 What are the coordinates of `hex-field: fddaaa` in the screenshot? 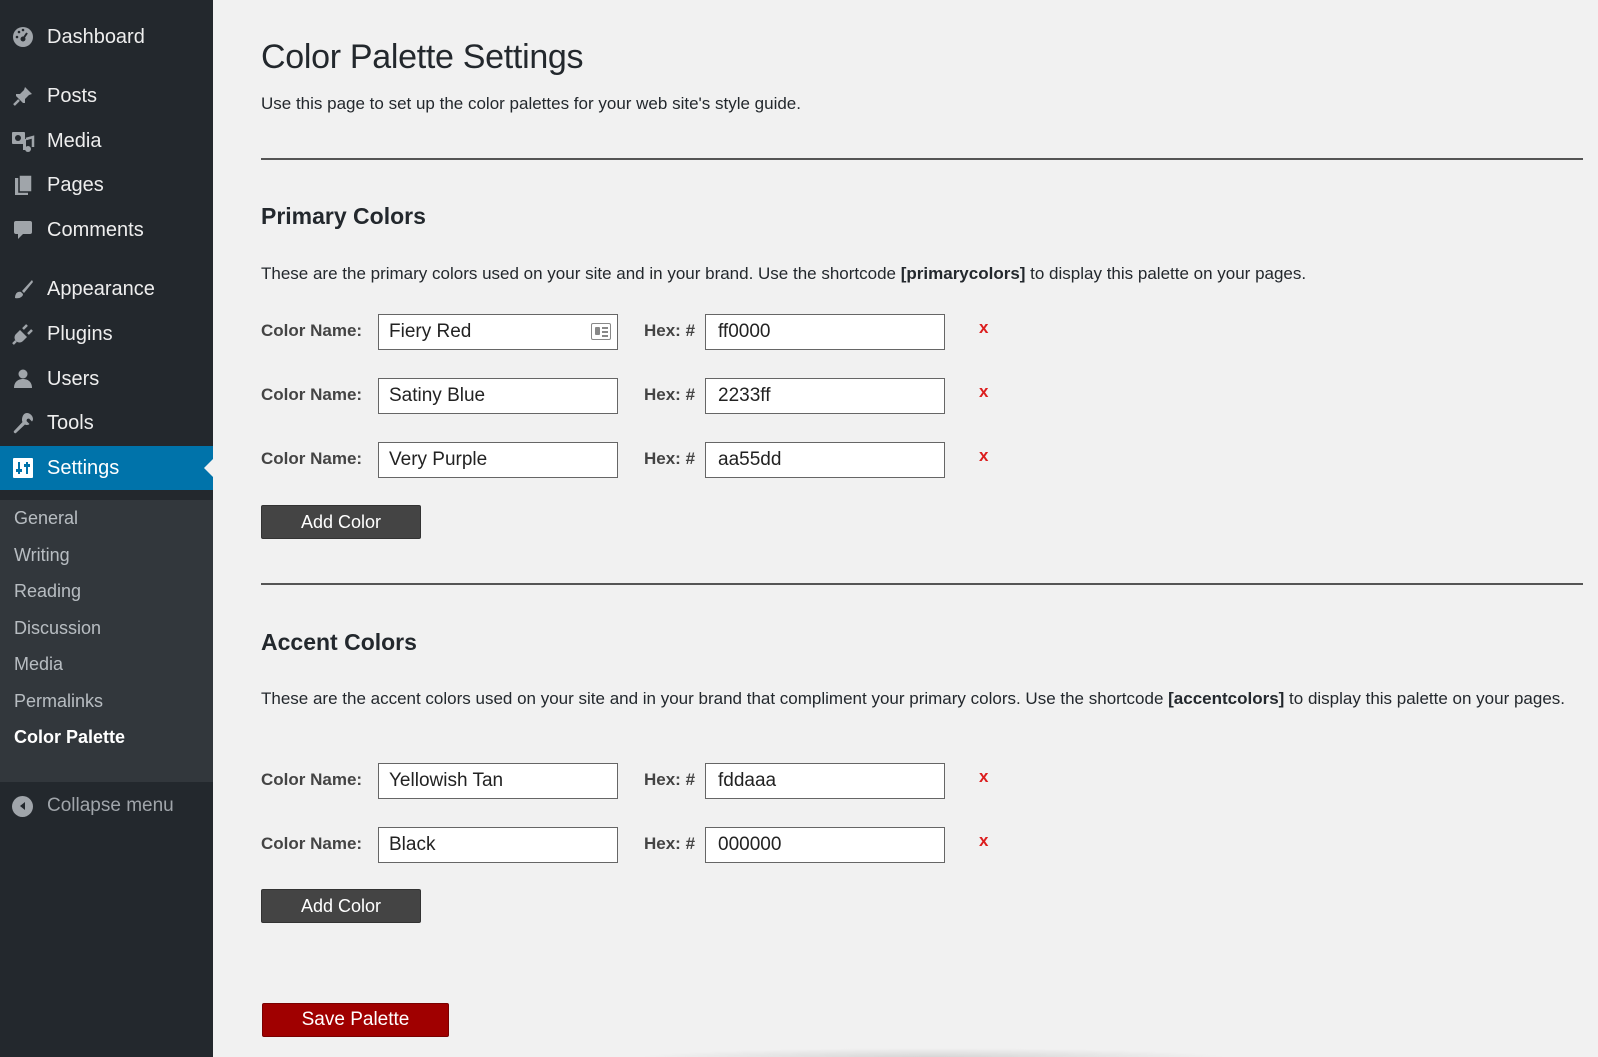 It's located at (825, 781).